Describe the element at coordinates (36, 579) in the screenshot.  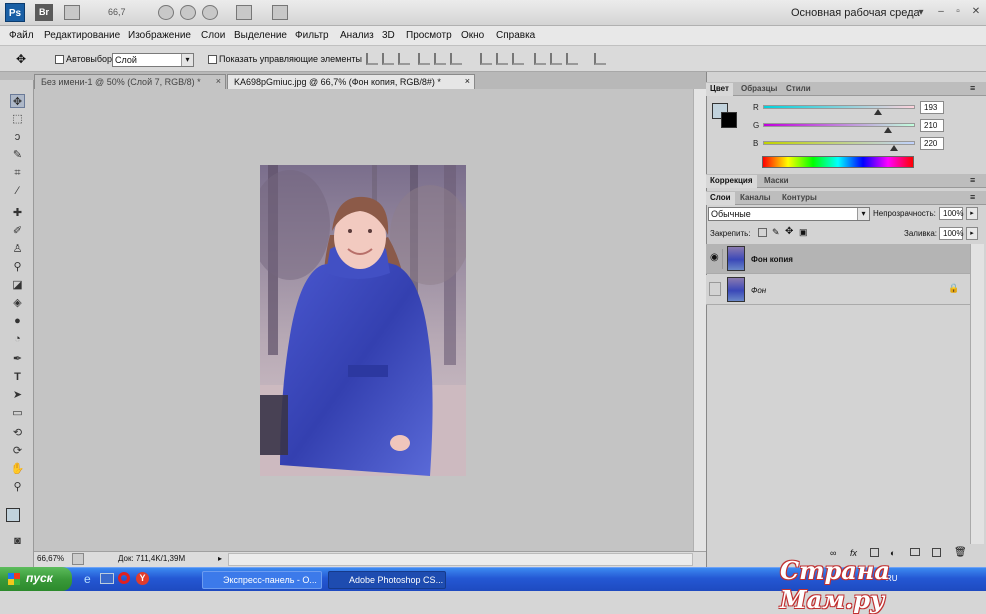
I see `start-button: пуск` at that location.